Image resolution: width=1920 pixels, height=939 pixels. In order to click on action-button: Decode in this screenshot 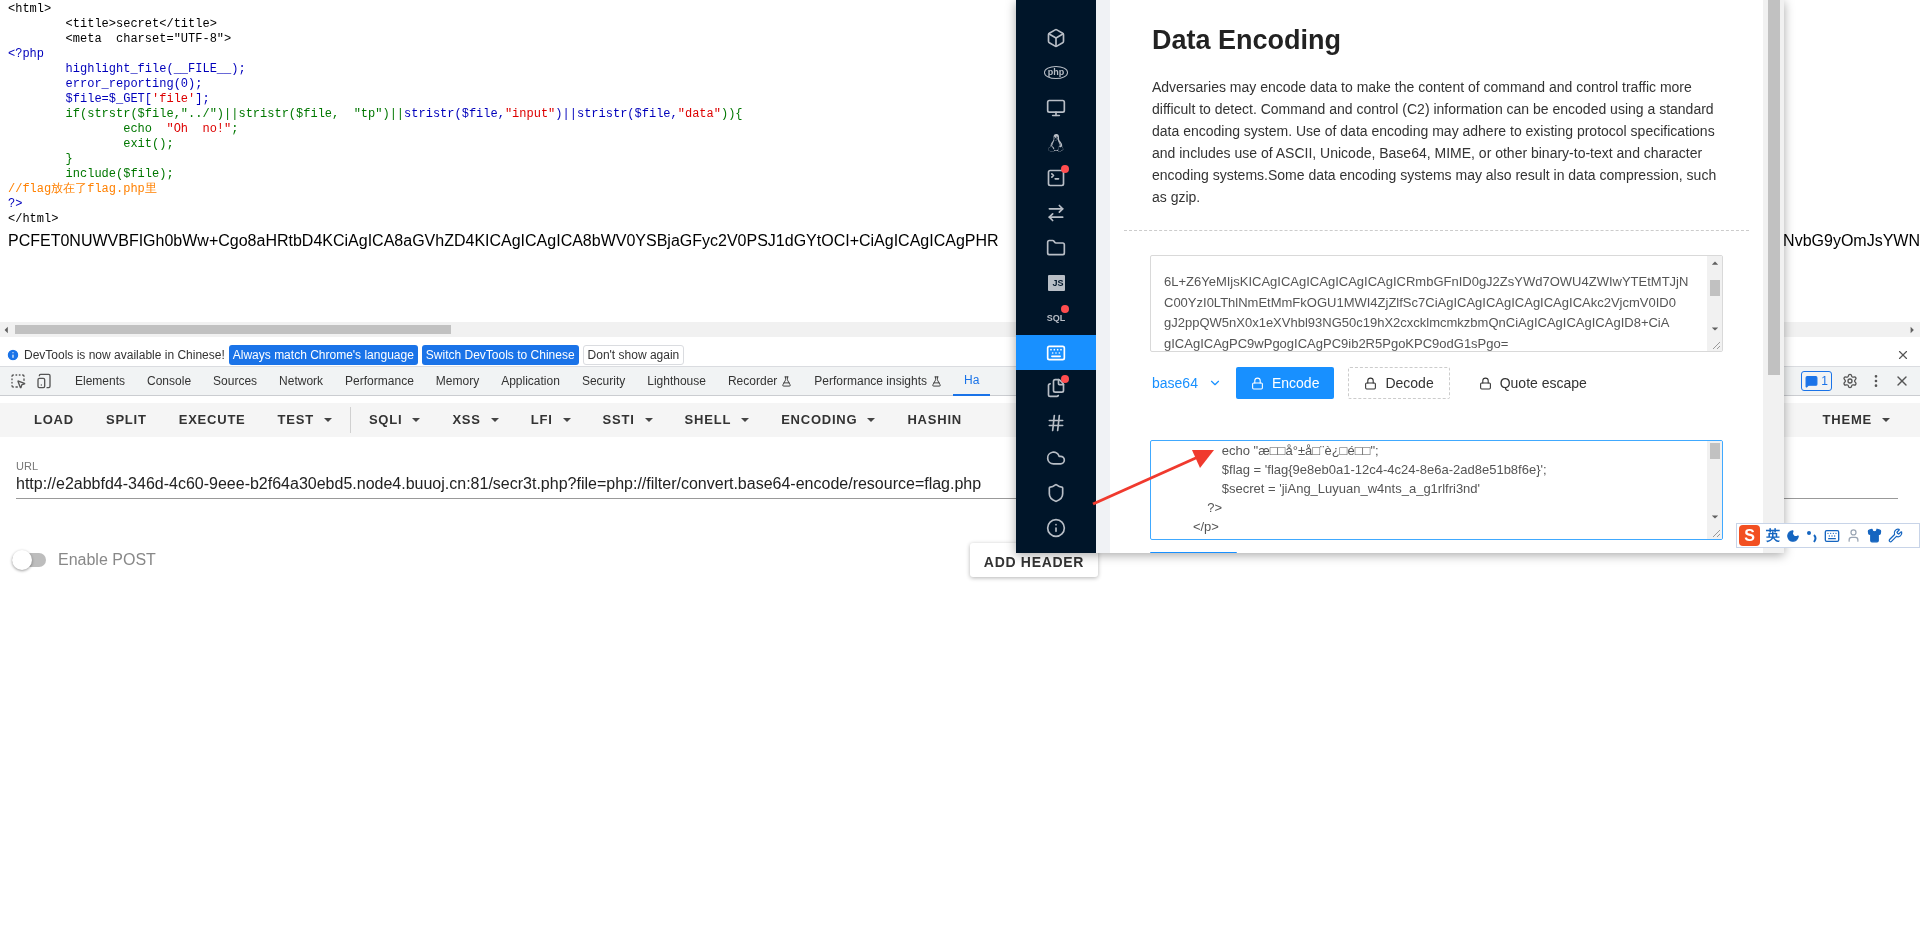, I will do `click(1399, 383)`.